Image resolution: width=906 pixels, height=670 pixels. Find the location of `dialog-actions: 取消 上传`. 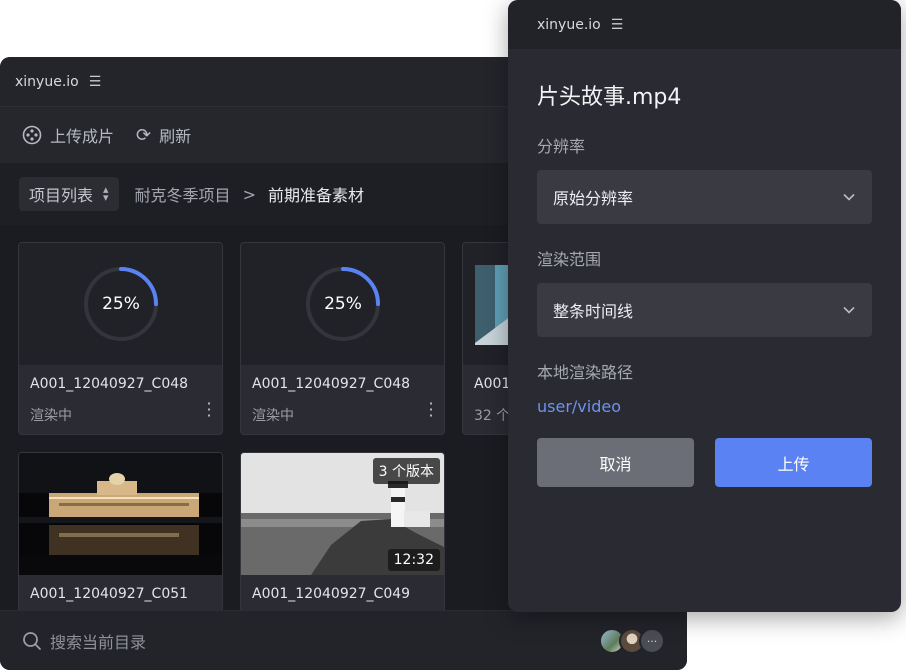

dialog-actions: 取消 上传 is located at coordinates (704, 462).